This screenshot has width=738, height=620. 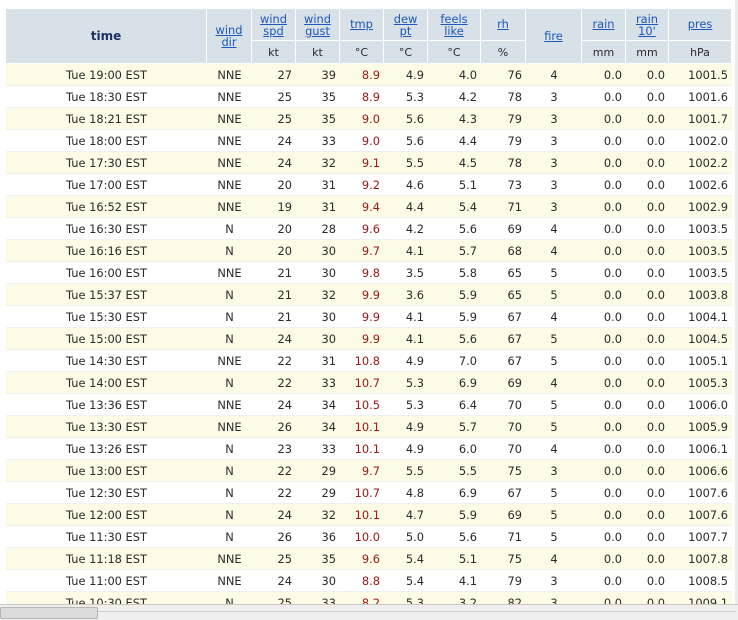 I want to click on cell-wind-gust: 29, so click(x=318, y=471).